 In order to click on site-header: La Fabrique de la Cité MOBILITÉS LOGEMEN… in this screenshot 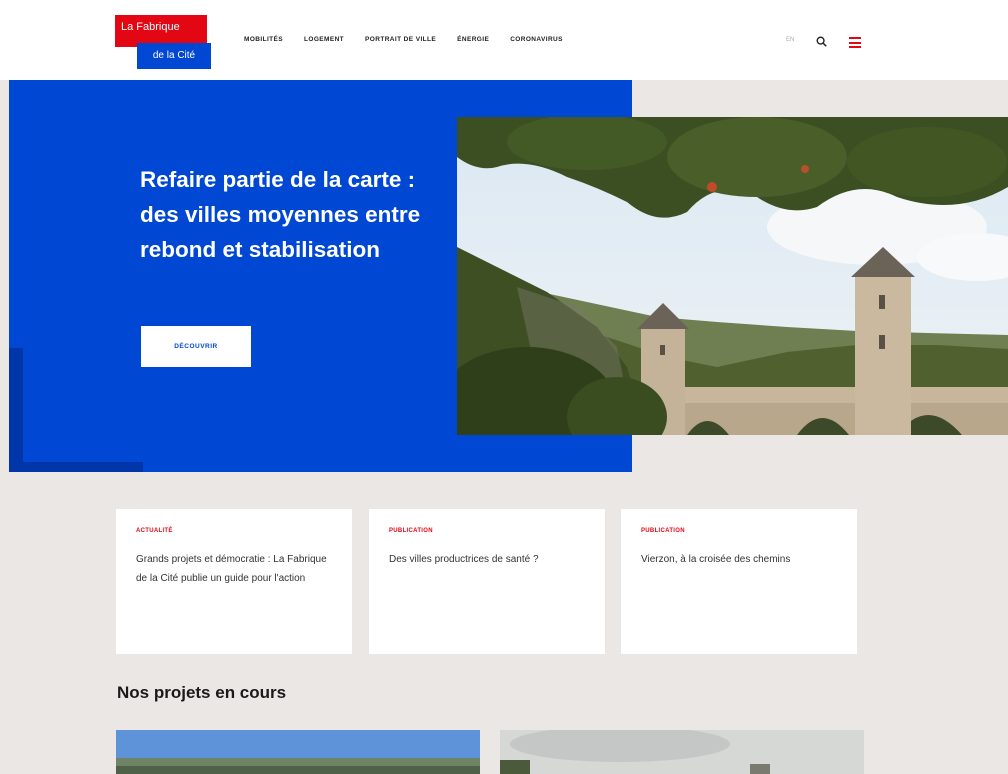, I will do `click(504, 40)`.